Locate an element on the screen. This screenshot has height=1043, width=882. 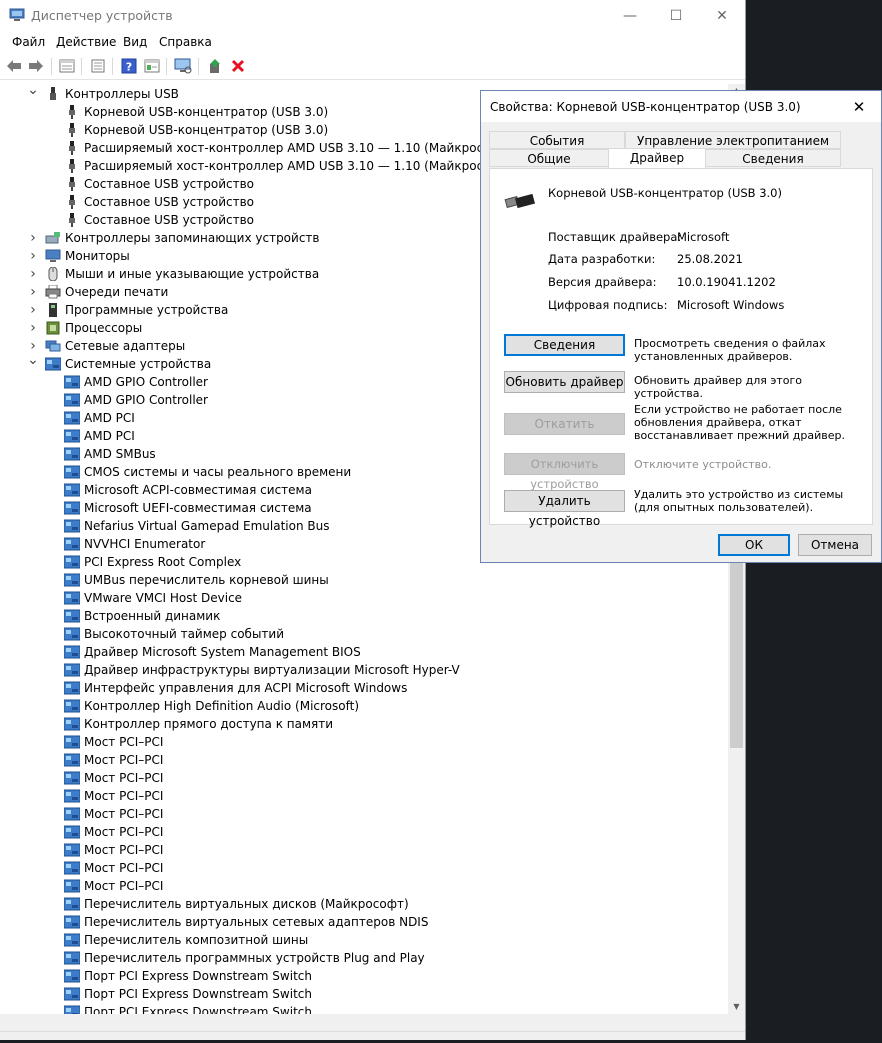
close-icon: ✕ is located at coordinates (722, 15).